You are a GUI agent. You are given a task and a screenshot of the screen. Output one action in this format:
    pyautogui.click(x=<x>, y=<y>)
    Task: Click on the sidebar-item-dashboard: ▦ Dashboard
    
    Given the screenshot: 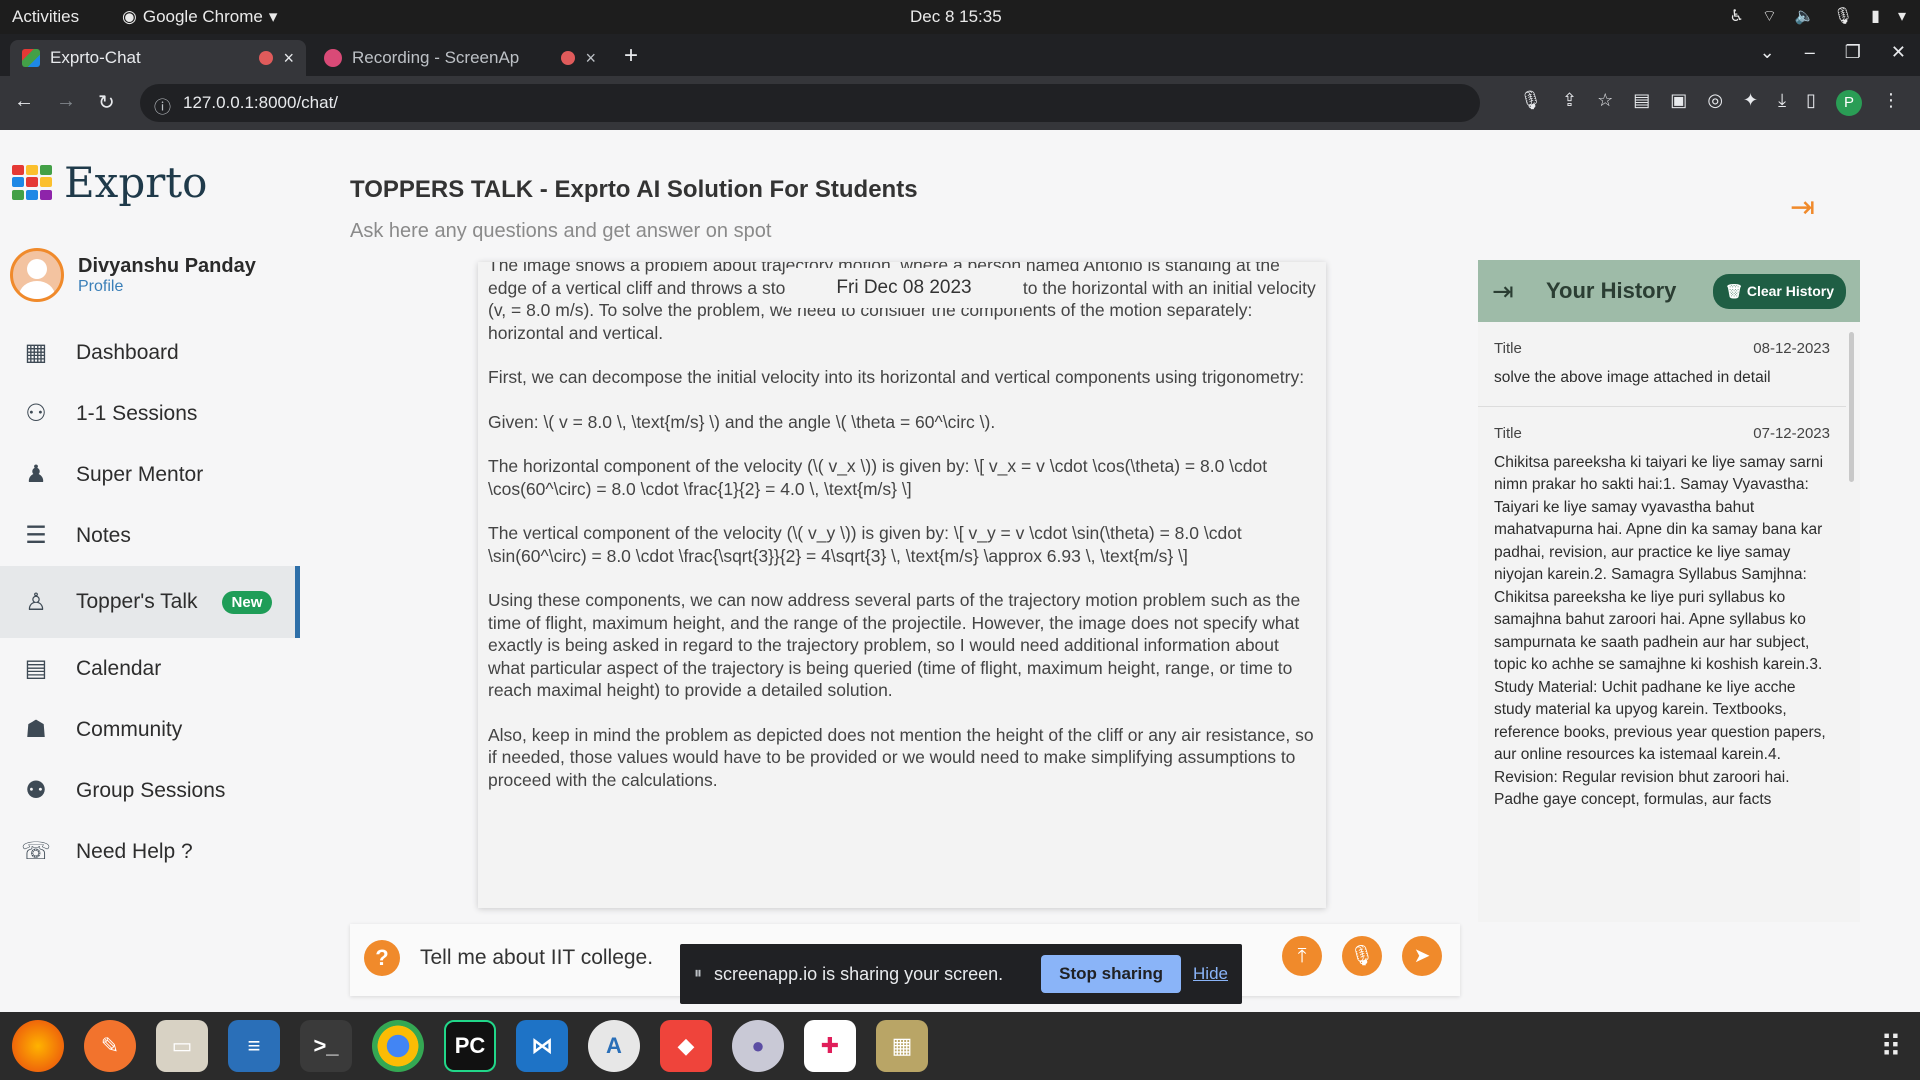 What is the action you would take?
    pyautogui.click(x=150, y=352)
    